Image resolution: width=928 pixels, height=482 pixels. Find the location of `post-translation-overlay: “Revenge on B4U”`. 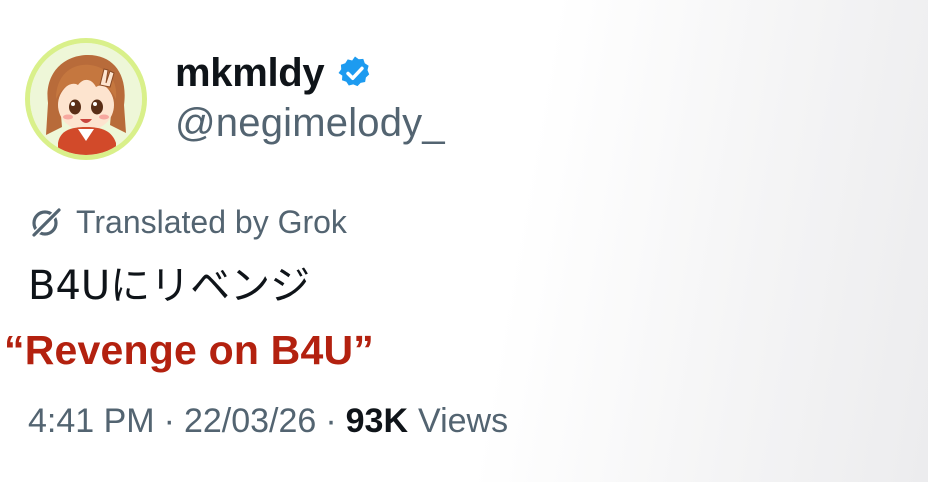

post-translation-overlay: “Revenge on B4U” is located at coordinates (189, 350).